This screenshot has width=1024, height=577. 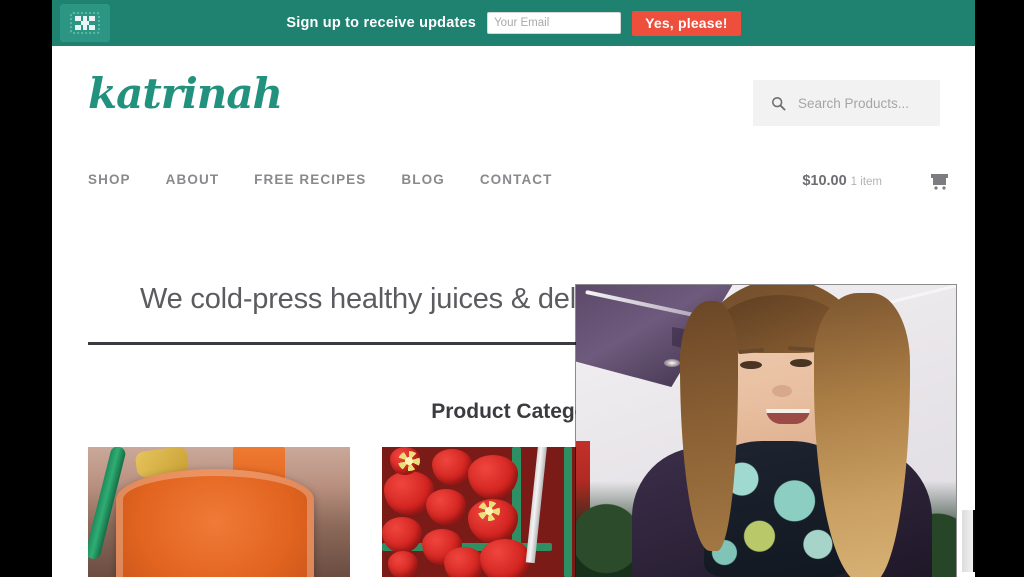 What do you see at coordinates (554, 23) in the screenshot?
I see `optin-email-input` at bounding box center [554, 23].